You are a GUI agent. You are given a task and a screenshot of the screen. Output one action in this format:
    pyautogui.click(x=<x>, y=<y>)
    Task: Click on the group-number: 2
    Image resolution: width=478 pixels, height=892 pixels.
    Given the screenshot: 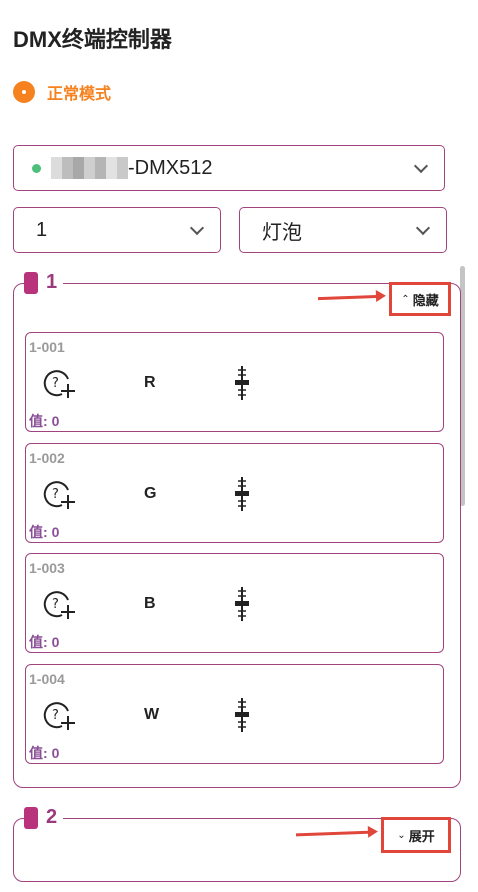 What is the action you would take?
    pyautogui.click(x=52, y=817)
    